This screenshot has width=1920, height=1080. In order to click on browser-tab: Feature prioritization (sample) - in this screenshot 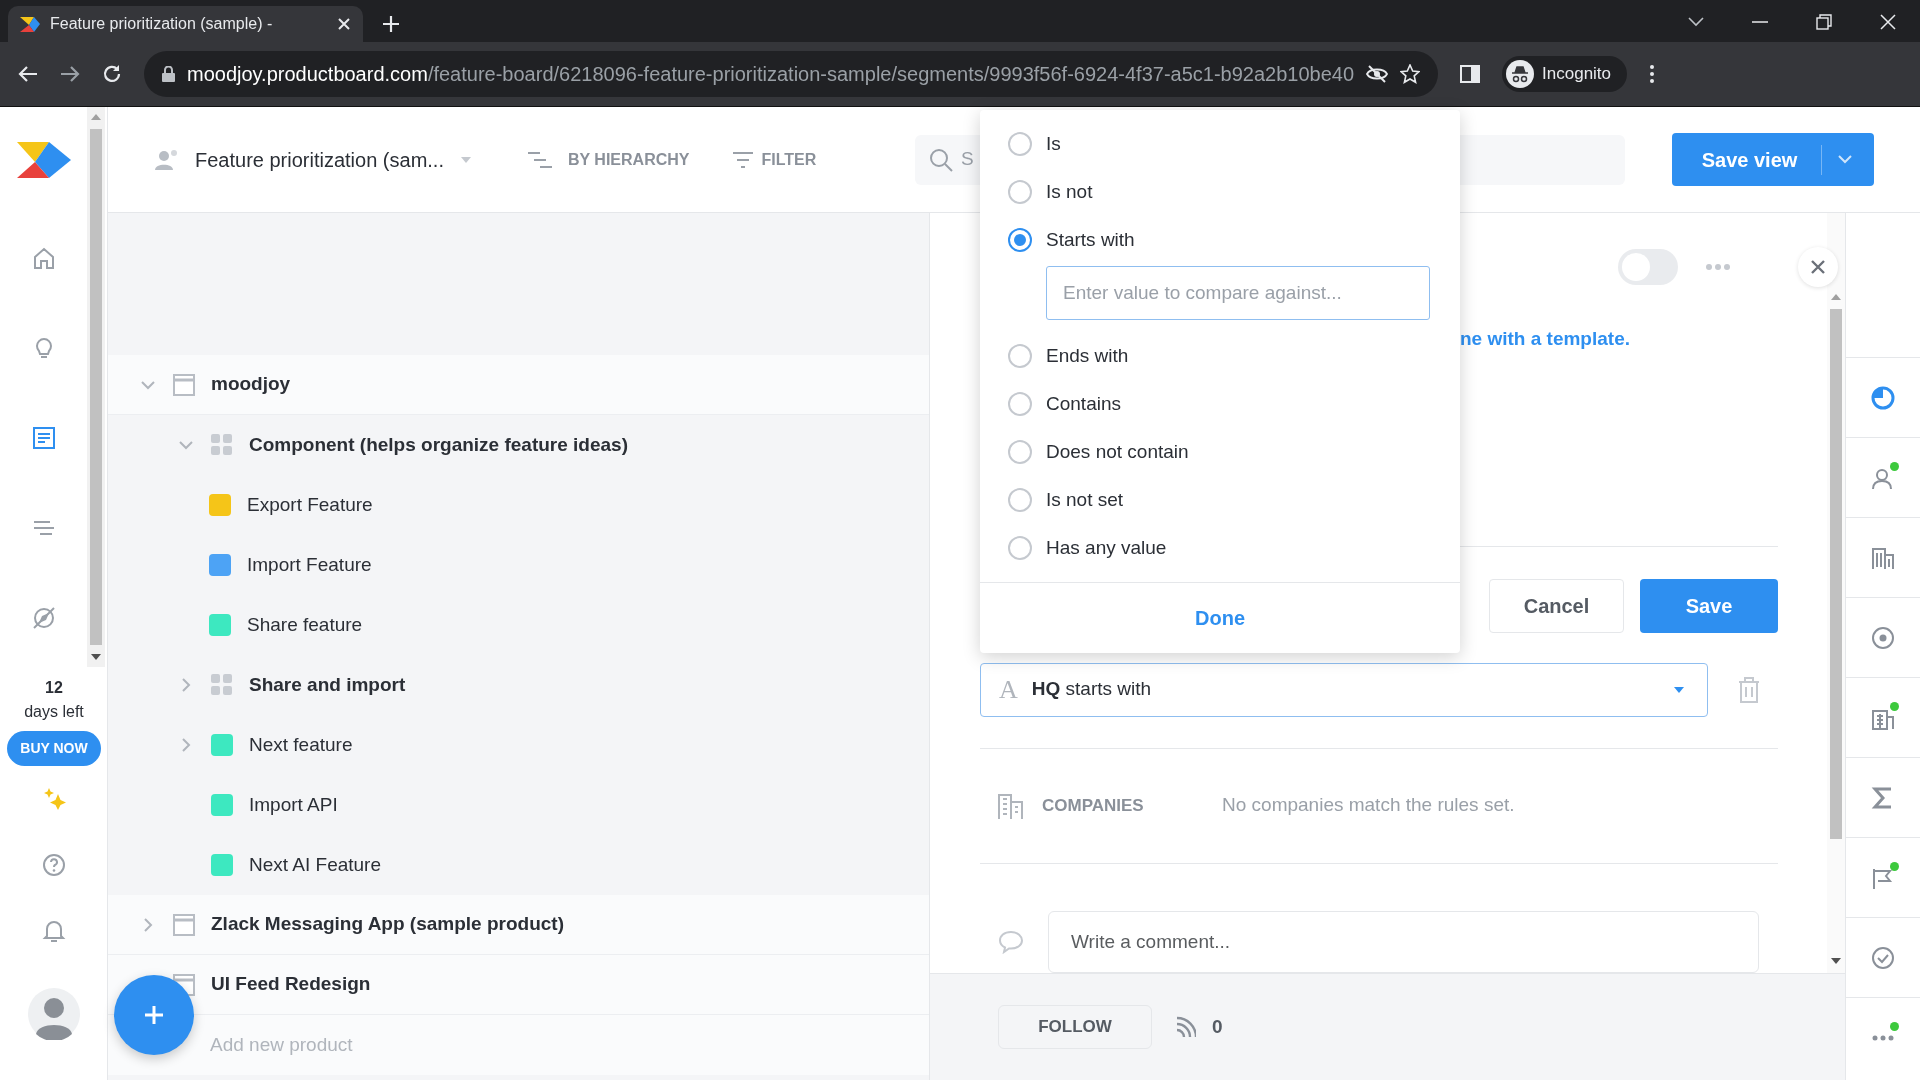, I will do `click(185, 24)`.